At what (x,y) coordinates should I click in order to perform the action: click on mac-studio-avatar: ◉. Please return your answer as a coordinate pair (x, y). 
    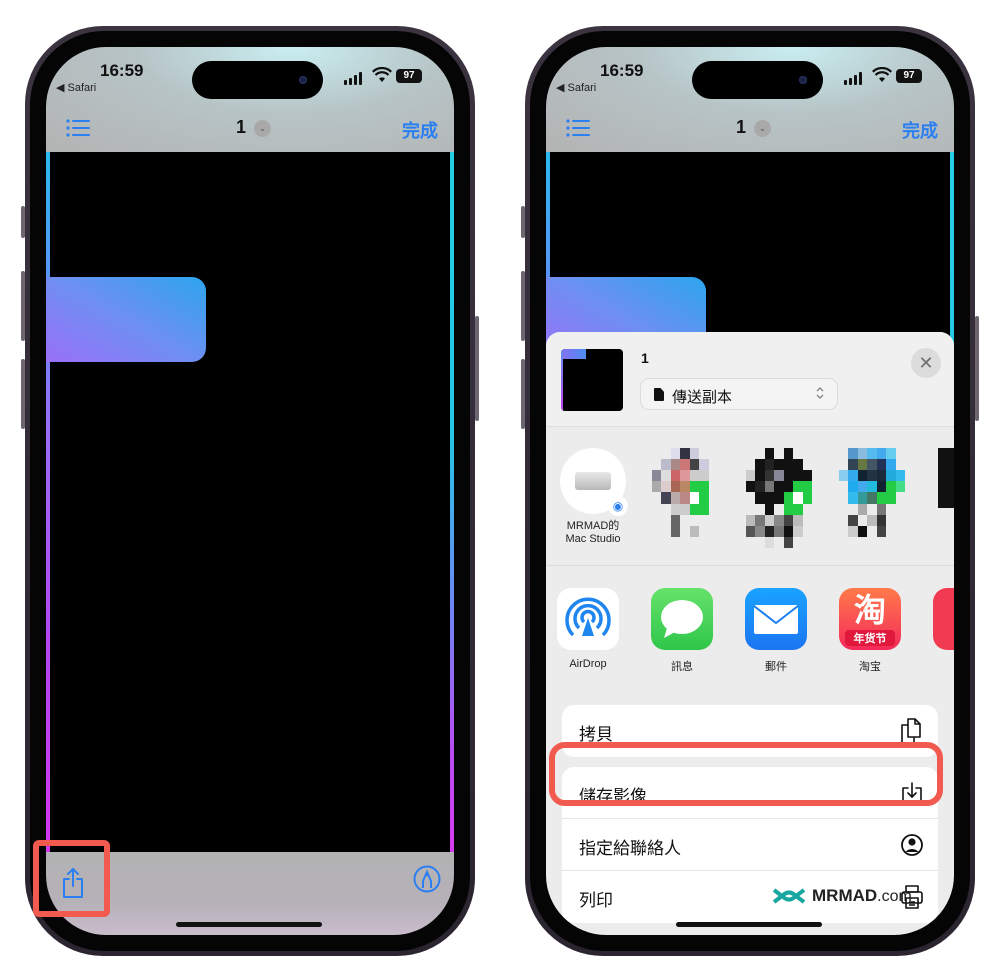
    Looking at the image, I should click on (594, 482).